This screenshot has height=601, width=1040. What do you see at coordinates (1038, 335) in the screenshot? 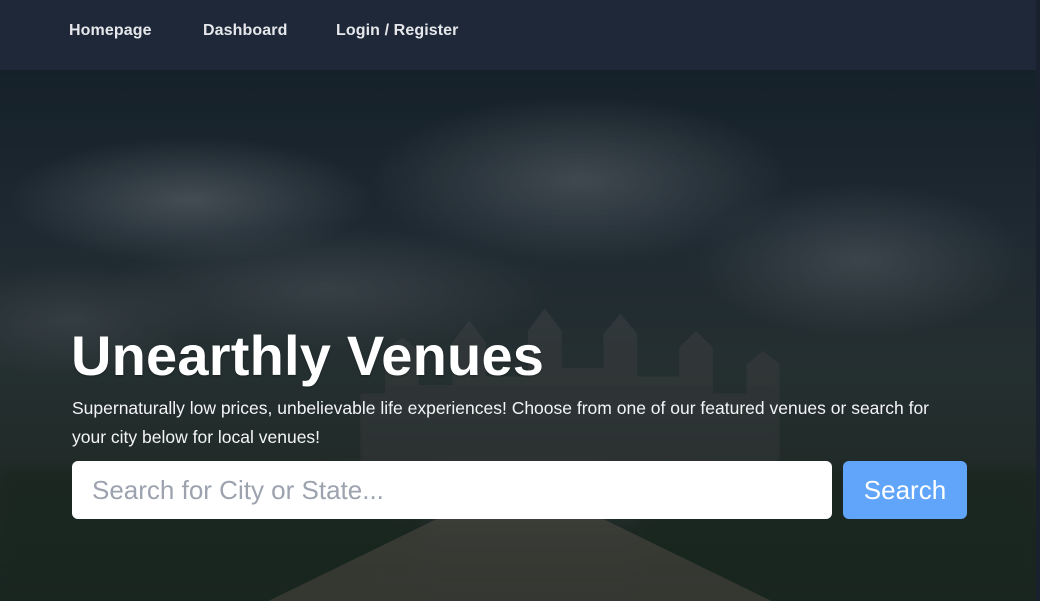
I see `hero-edge` at bounding box center [1038, 335].